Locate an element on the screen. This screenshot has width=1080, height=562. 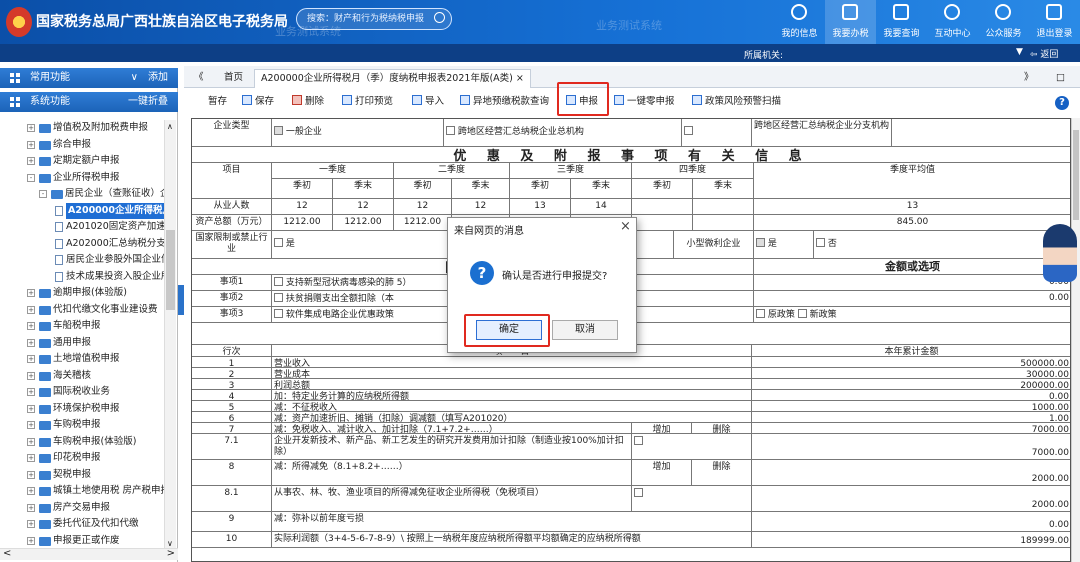
dialog-cancel-button: 取消 is located at coordinates (585, 330).